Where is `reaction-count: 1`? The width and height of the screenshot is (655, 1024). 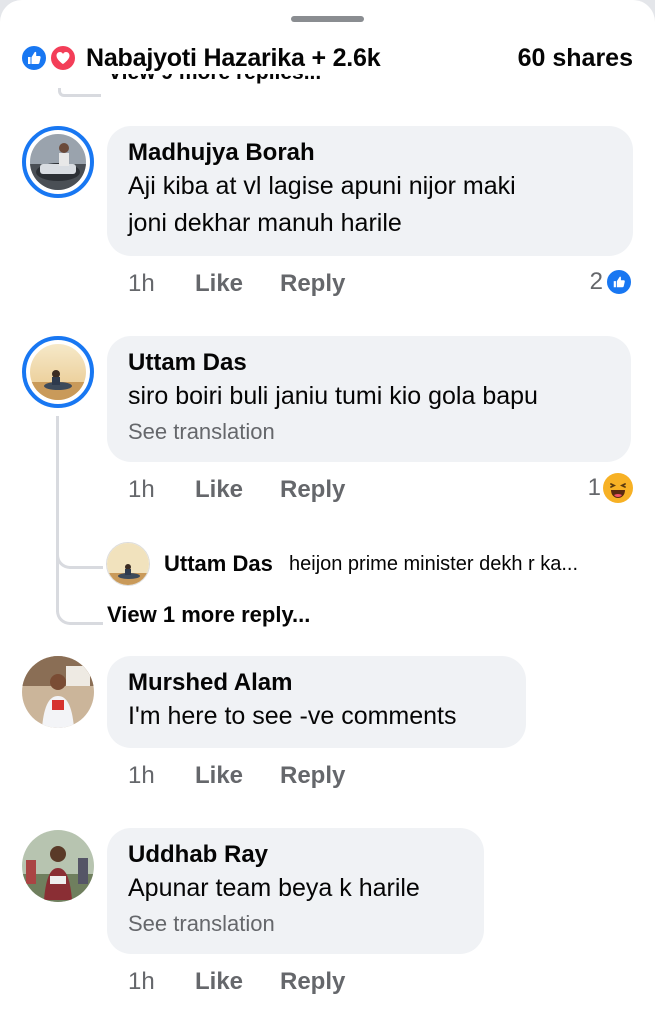
reaction-count: 1 is located at coordinates (610, 488).